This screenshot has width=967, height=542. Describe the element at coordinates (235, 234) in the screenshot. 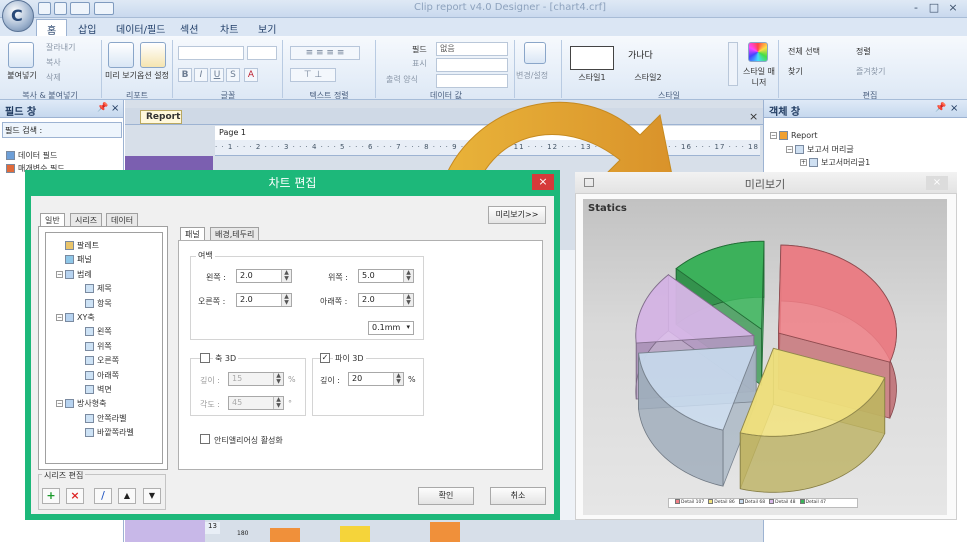

I see `tab-background-border: 배경,테두리` at that location.